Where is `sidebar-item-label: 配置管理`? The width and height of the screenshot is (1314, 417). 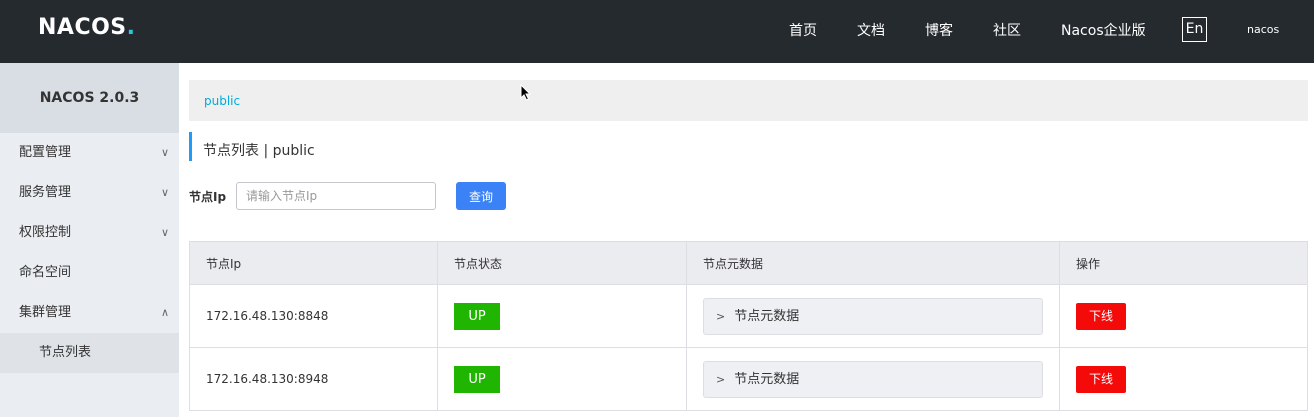 sidebar-item-label: 配置管理 is located at coordinates (45, 152).